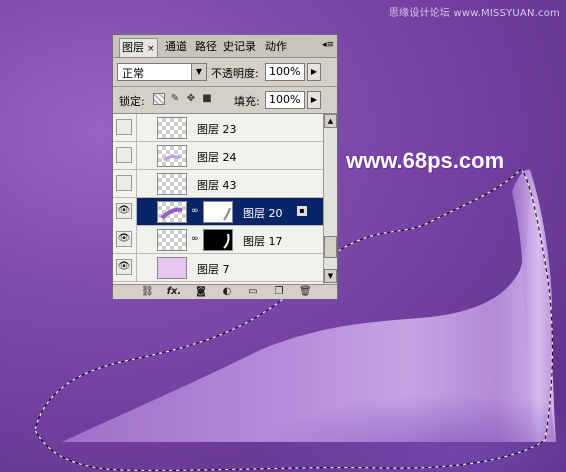 The height and width of the screenshot is (472, 566). I want to click on opacity-arrow-button: ▶, so click(314, 72).